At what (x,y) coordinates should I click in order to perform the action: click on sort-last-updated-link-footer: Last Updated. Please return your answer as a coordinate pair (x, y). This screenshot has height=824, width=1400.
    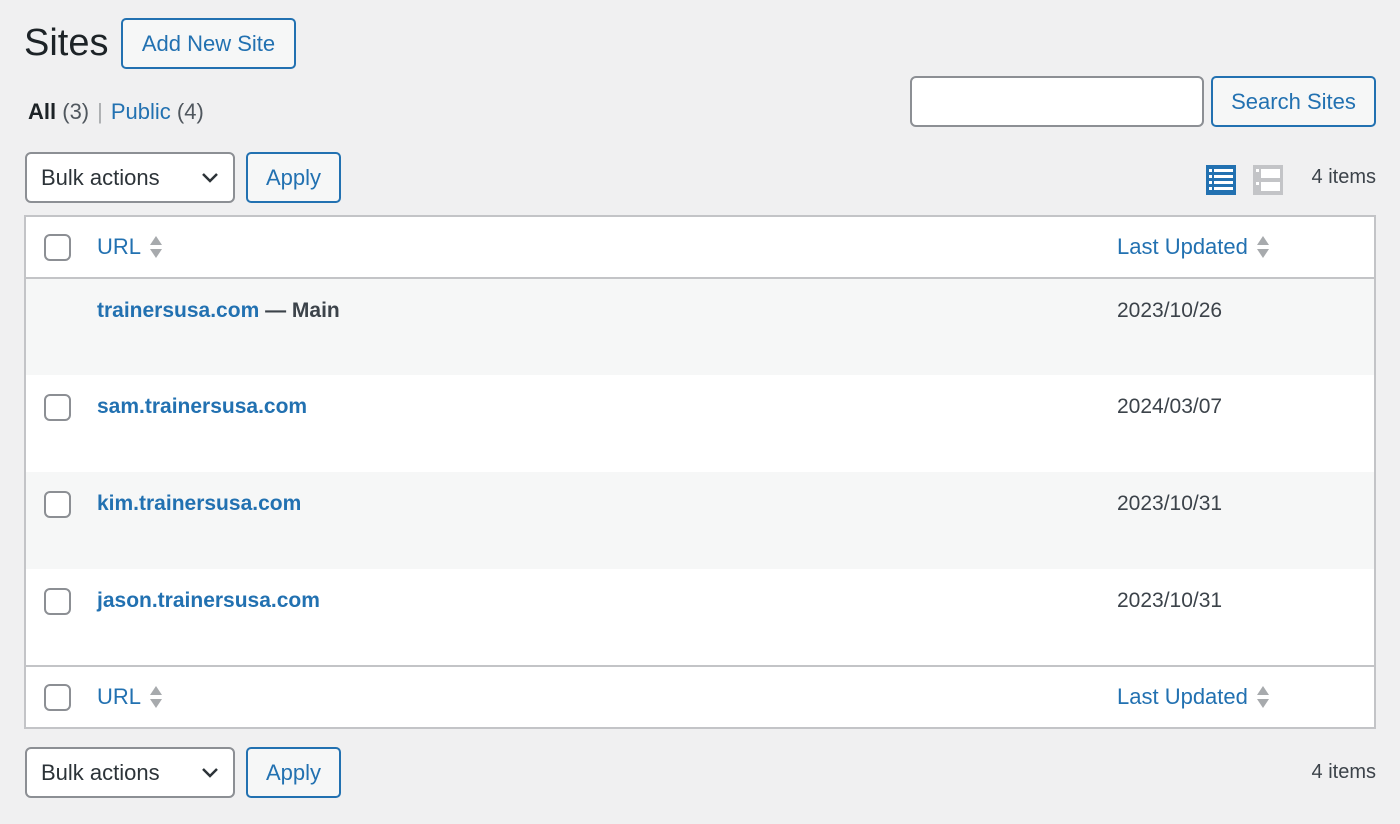
    Looking at the image, I should click on (1193, 697).